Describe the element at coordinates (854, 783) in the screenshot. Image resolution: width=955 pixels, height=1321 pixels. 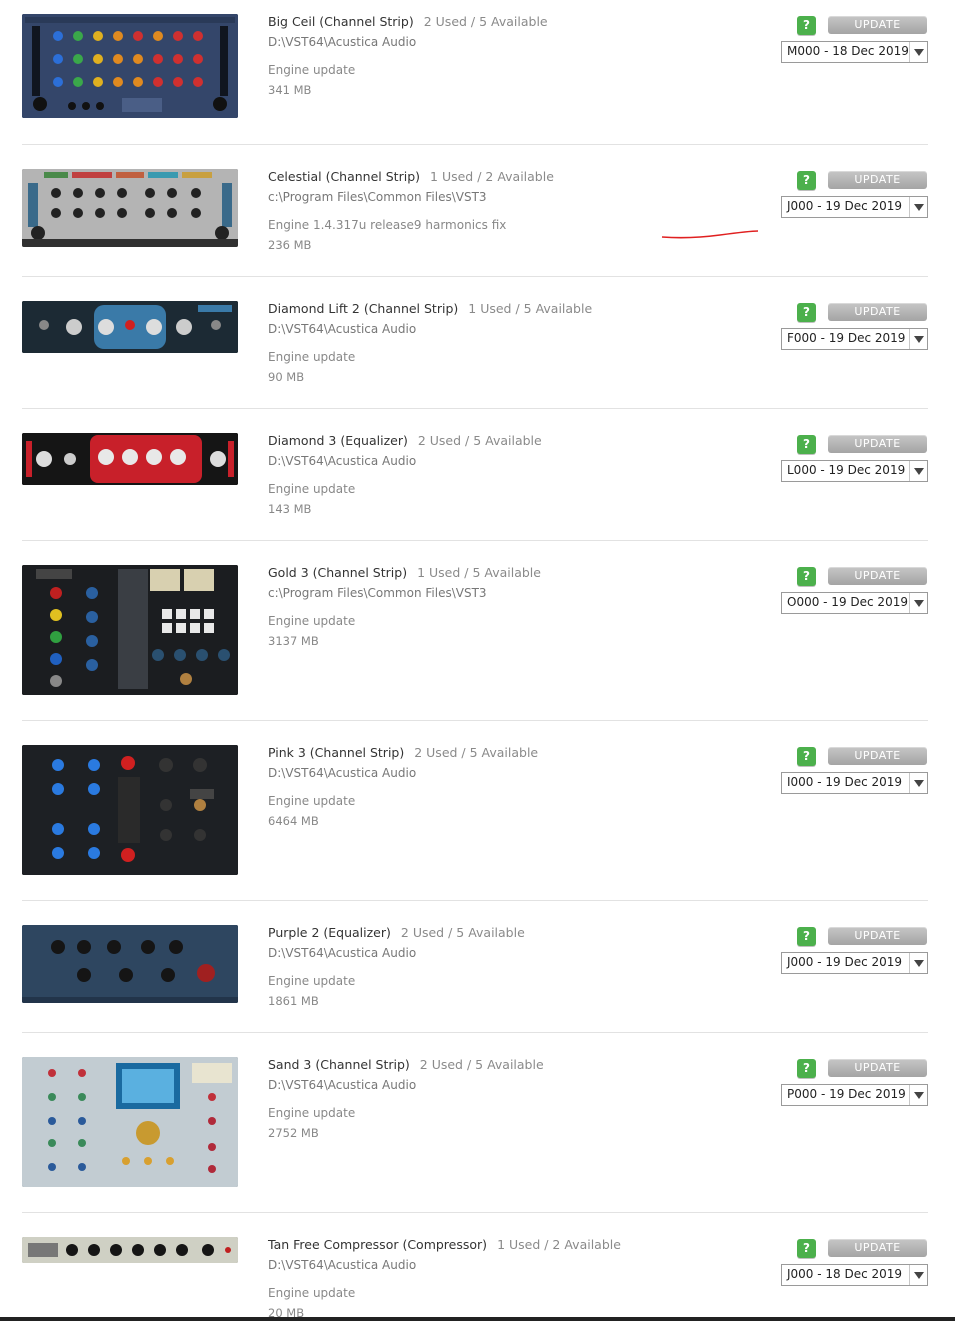
I see `version-select: I000 - 19 Dec 2019` at that location.